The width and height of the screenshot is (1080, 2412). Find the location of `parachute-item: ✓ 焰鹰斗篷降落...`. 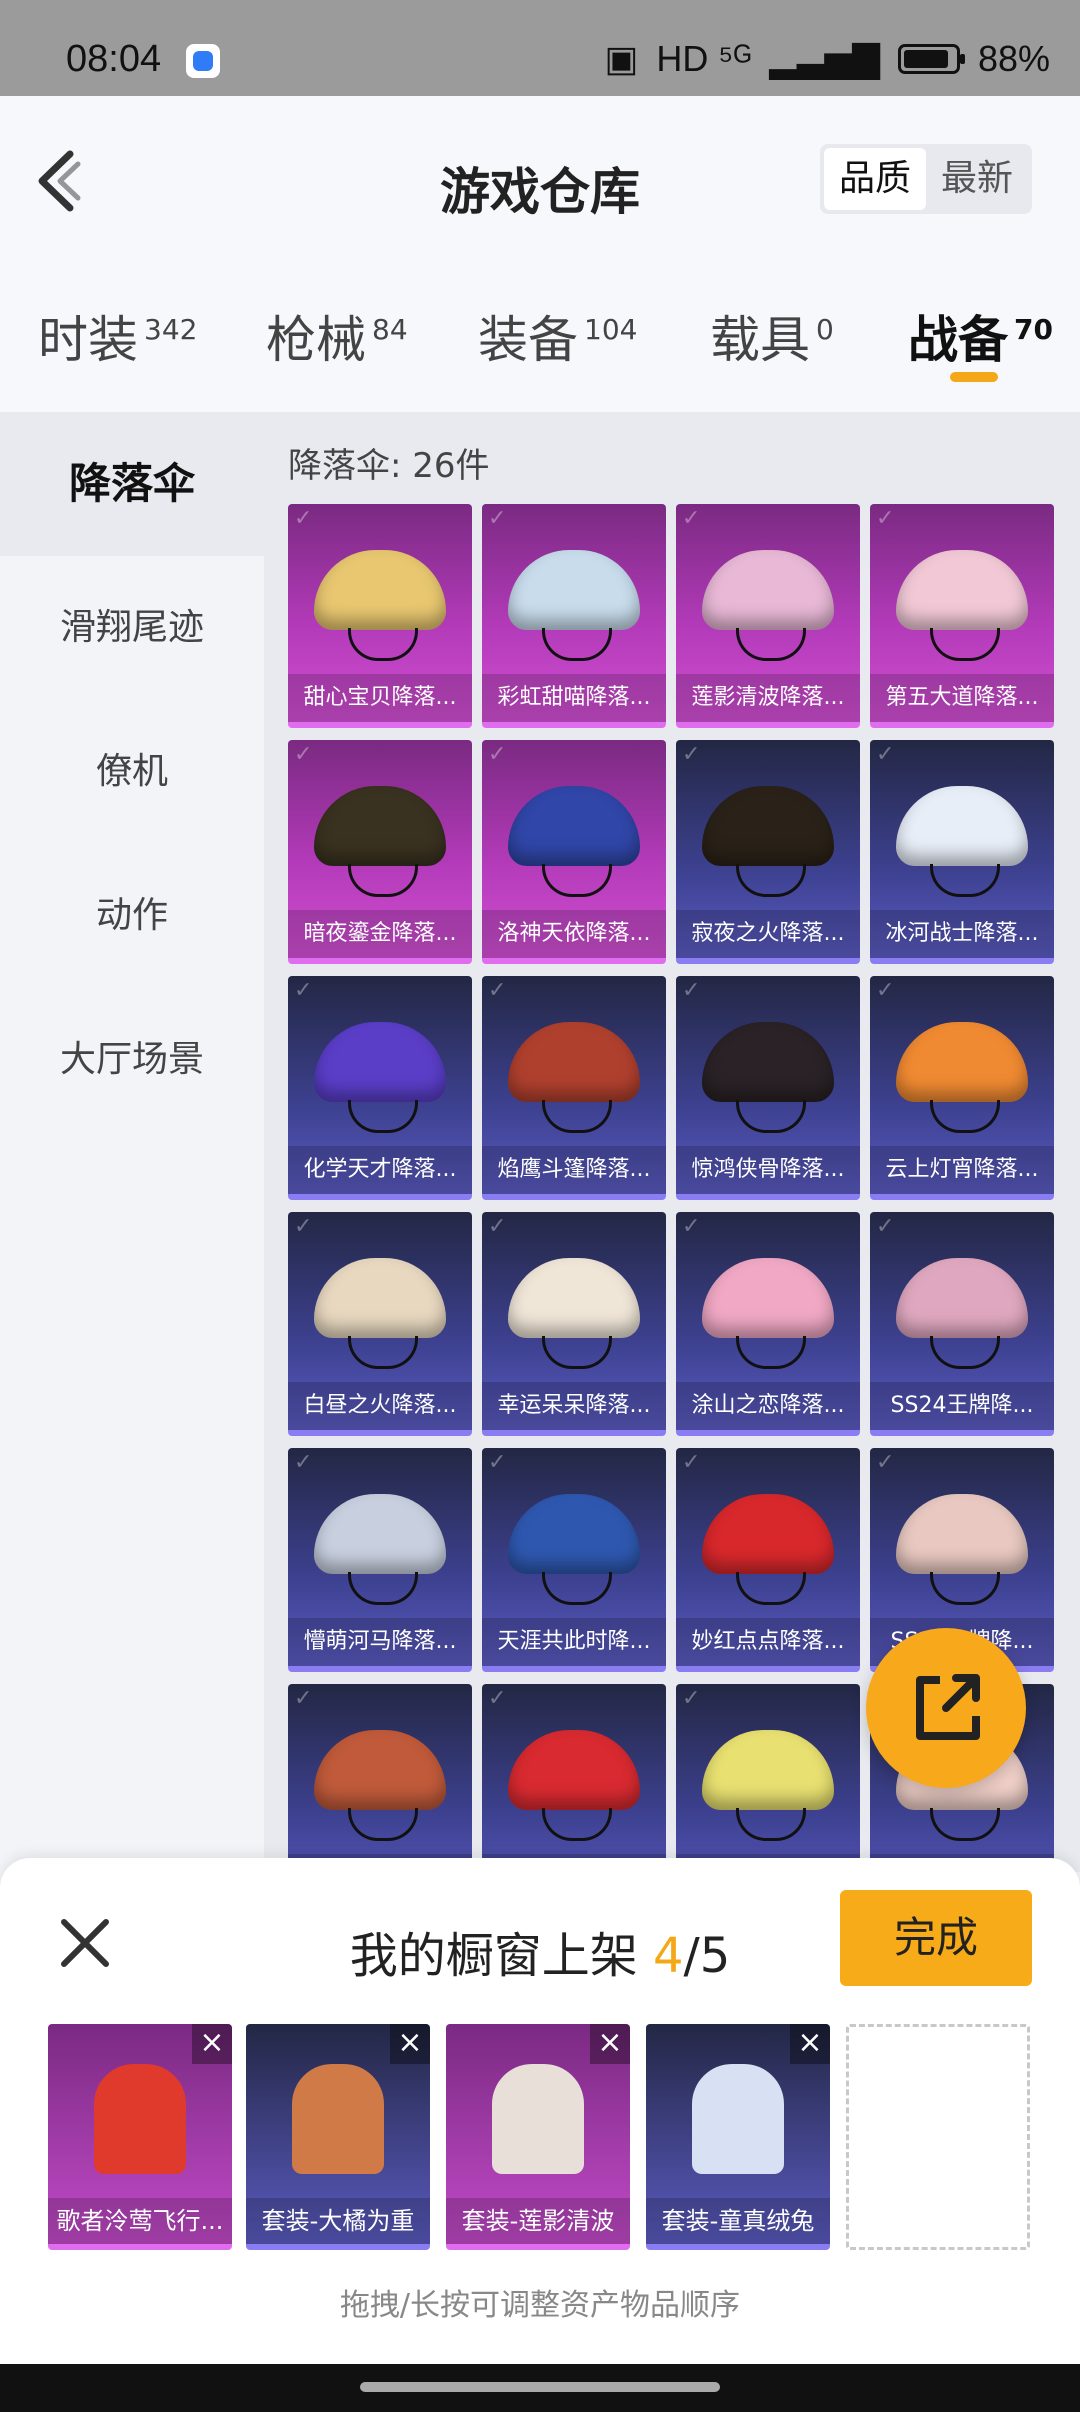

parachute-item: ✓ 焰鹰斗篷降落... is located at coordinates (574, 1088).